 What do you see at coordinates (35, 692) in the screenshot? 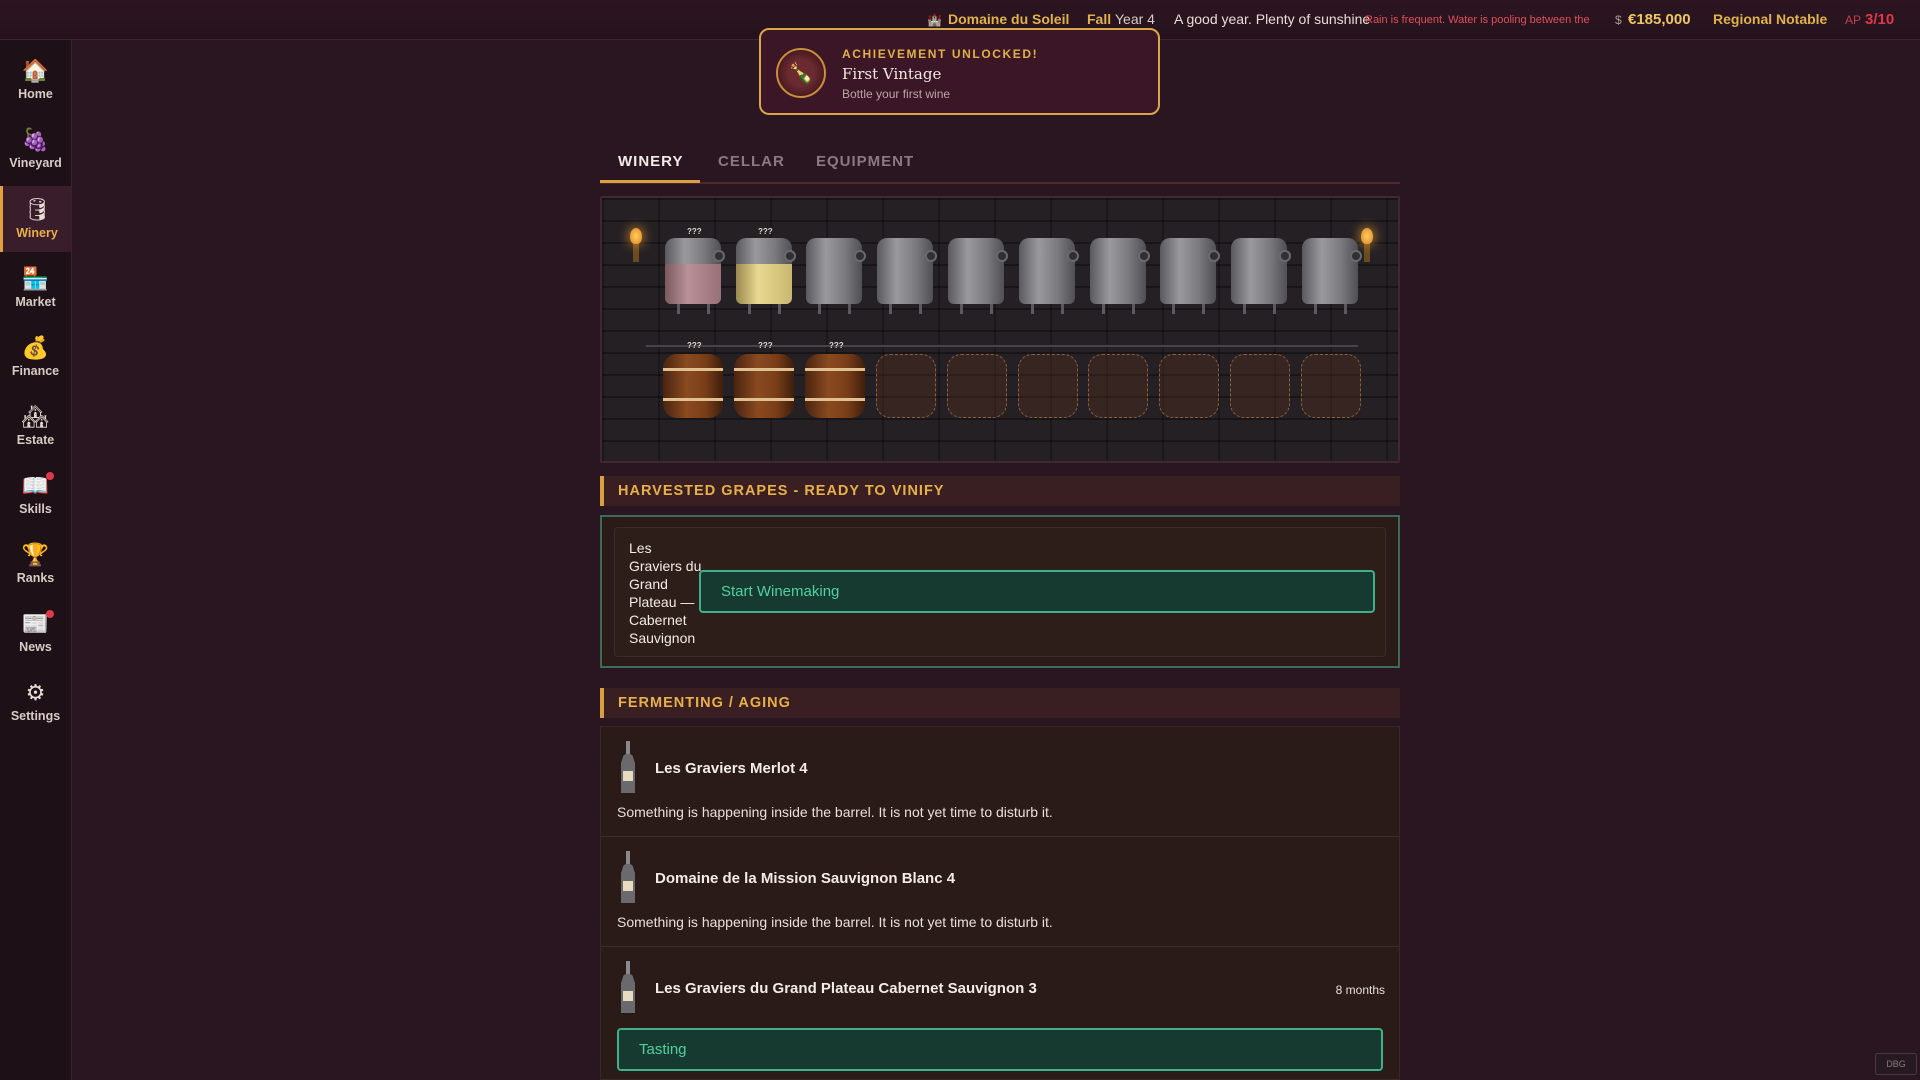
I see `gear-icon: ⚙` at bounding box center [35, 692].